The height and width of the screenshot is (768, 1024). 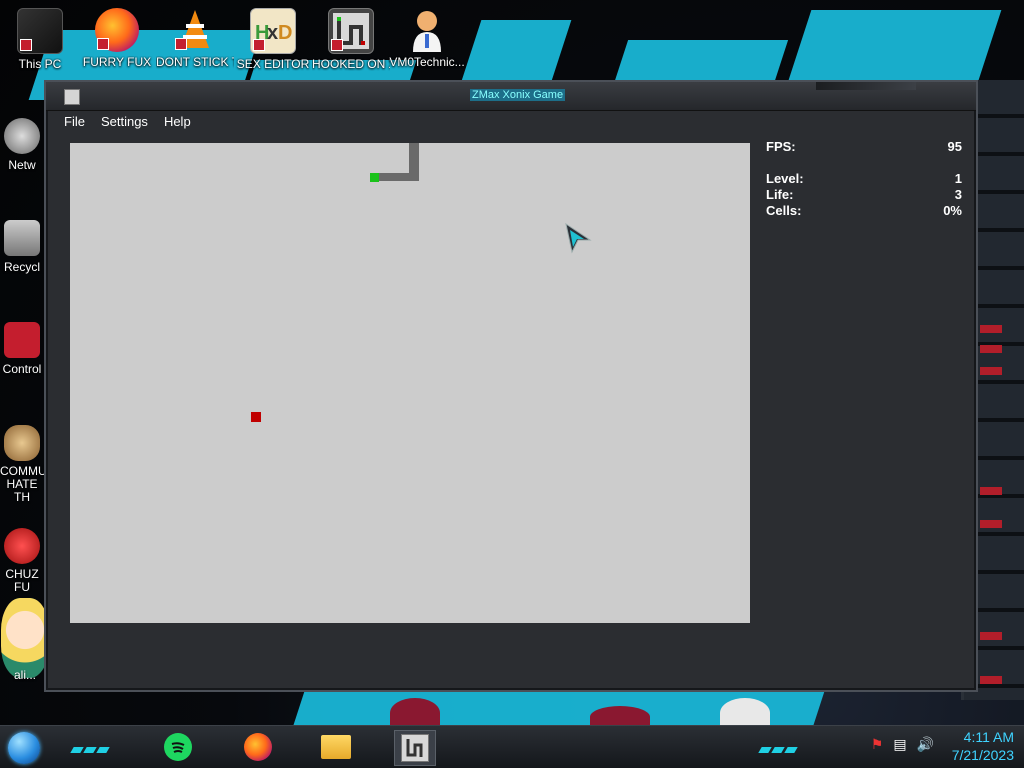 What do you see at coordinates (74, 122) in the screenshot?
I see `menu-file: File` at bounding box center [74, 122].